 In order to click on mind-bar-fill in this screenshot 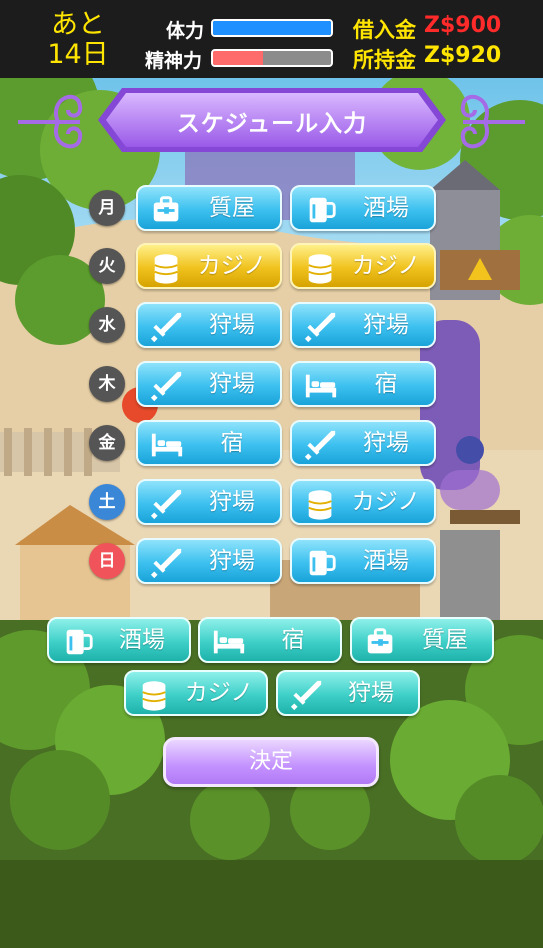, I will do `click(238, 58)`.